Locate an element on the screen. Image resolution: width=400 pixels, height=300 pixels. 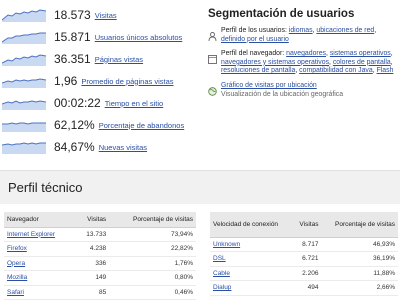
link-map-overlay: Gráfico de visitas por ubicación is located at coordinates (269, 85).